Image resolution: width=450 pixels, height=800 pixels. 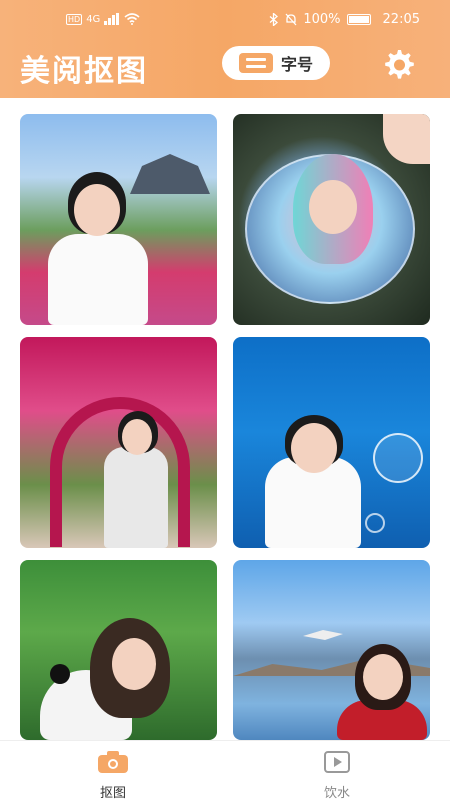 I want to click on template-card-flower-arch, so click(x=118, y=442).